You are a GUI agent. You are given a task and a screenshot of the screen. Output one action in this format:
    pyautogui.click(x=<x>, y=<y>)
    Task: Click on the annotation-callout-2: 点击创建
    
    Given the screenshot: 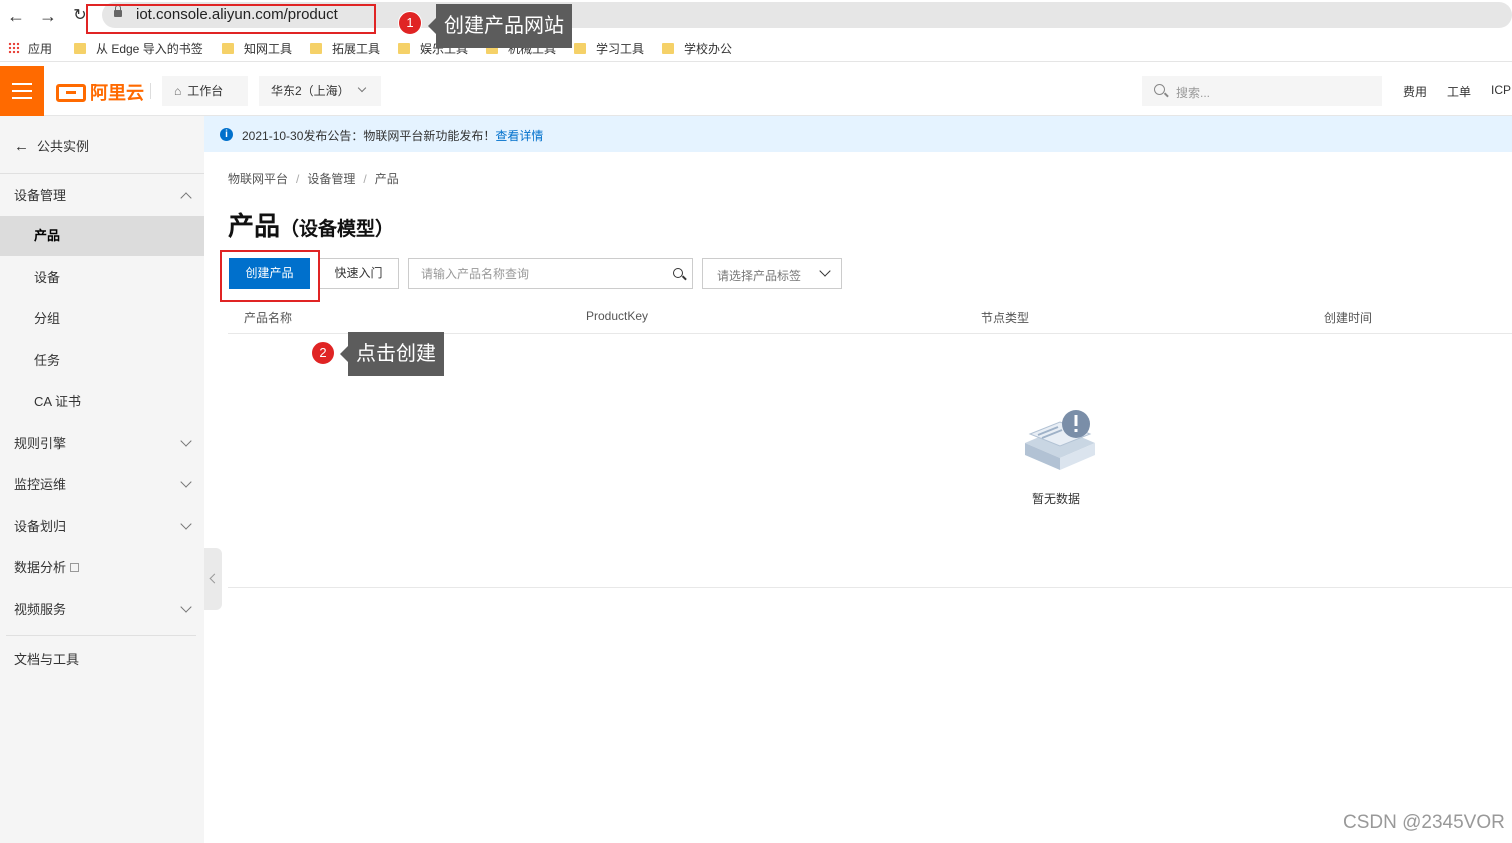 What is the action you would take?
    pyautogui.click(x=392, y=354)
    